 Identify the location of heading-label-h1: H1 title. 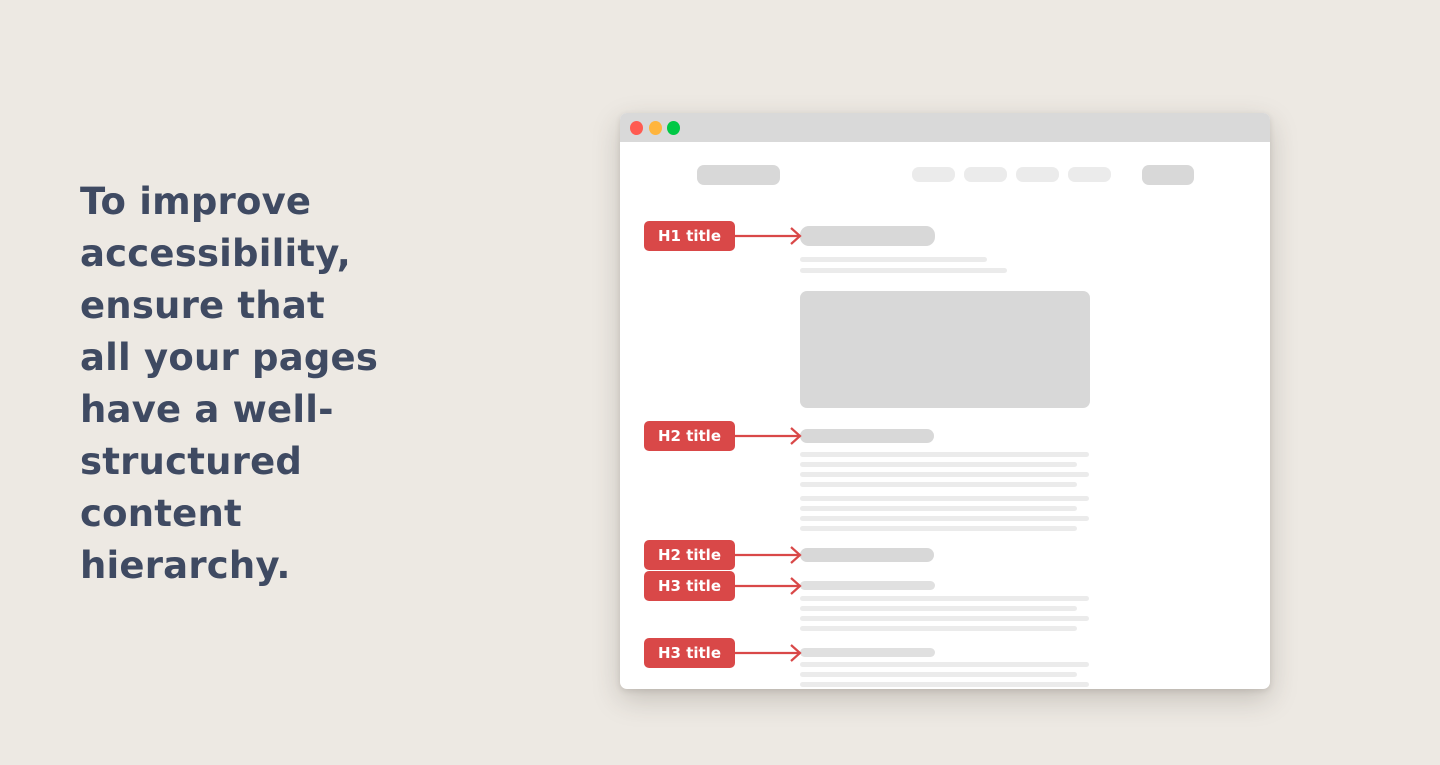
(689, 236).